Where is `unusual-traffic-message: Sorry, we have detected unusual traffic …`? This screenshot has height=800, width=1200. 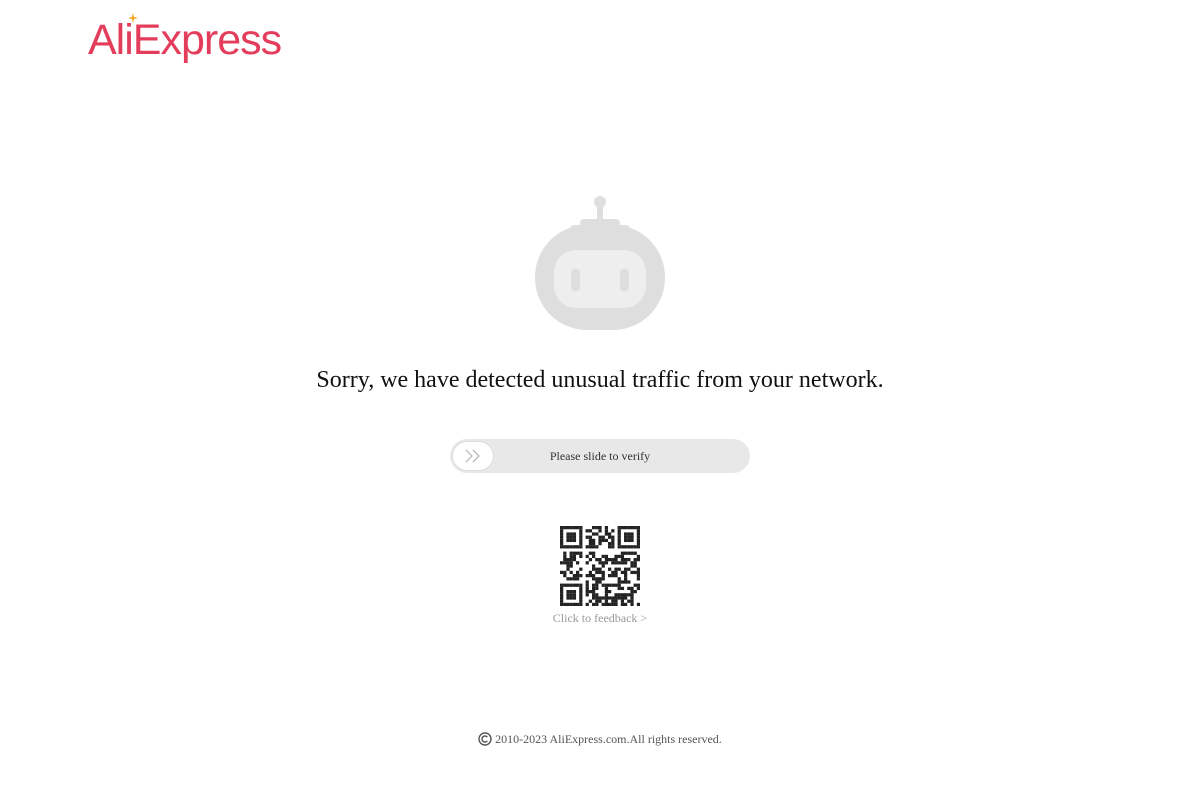
unusual-traffic-message: Sorry, we have detected unusual traffic … is located at coordinates (600, 380).